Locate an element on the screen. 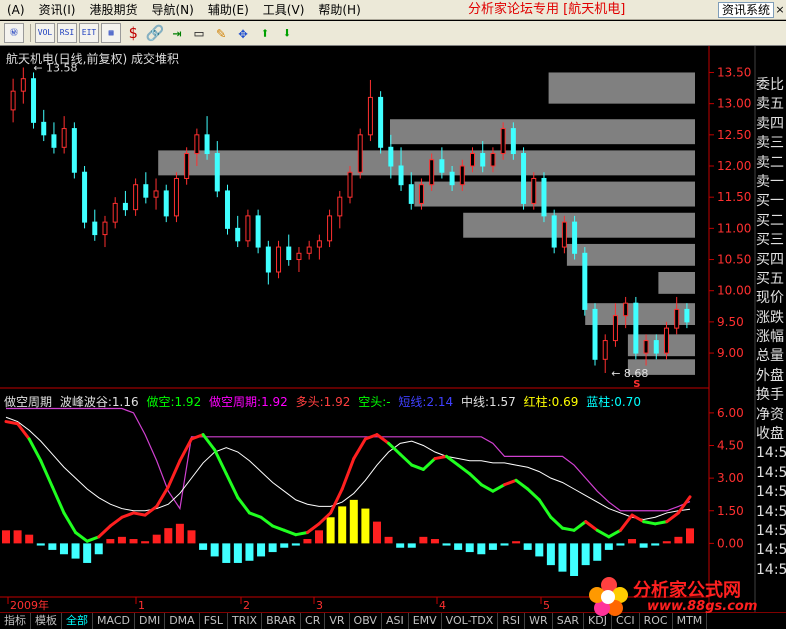  price-tick-label: 9.00 is located at coordinates (730, 353).